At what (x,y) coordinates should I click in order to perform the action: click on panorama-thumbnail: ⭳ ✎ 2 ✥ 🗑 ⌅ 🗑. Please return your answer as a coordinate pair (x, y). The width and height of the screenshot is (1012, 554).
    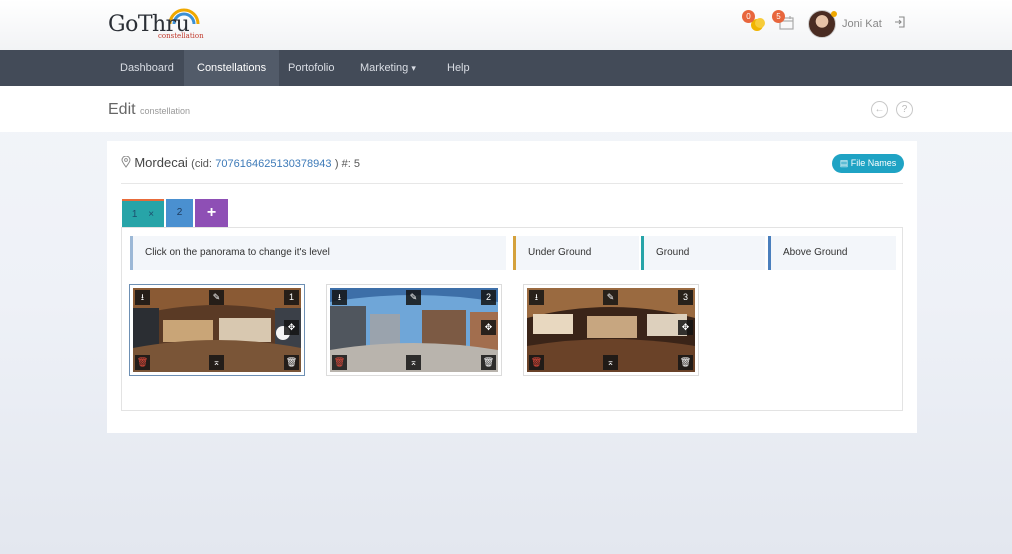
    Looking at the image, I should click on (414, 330).